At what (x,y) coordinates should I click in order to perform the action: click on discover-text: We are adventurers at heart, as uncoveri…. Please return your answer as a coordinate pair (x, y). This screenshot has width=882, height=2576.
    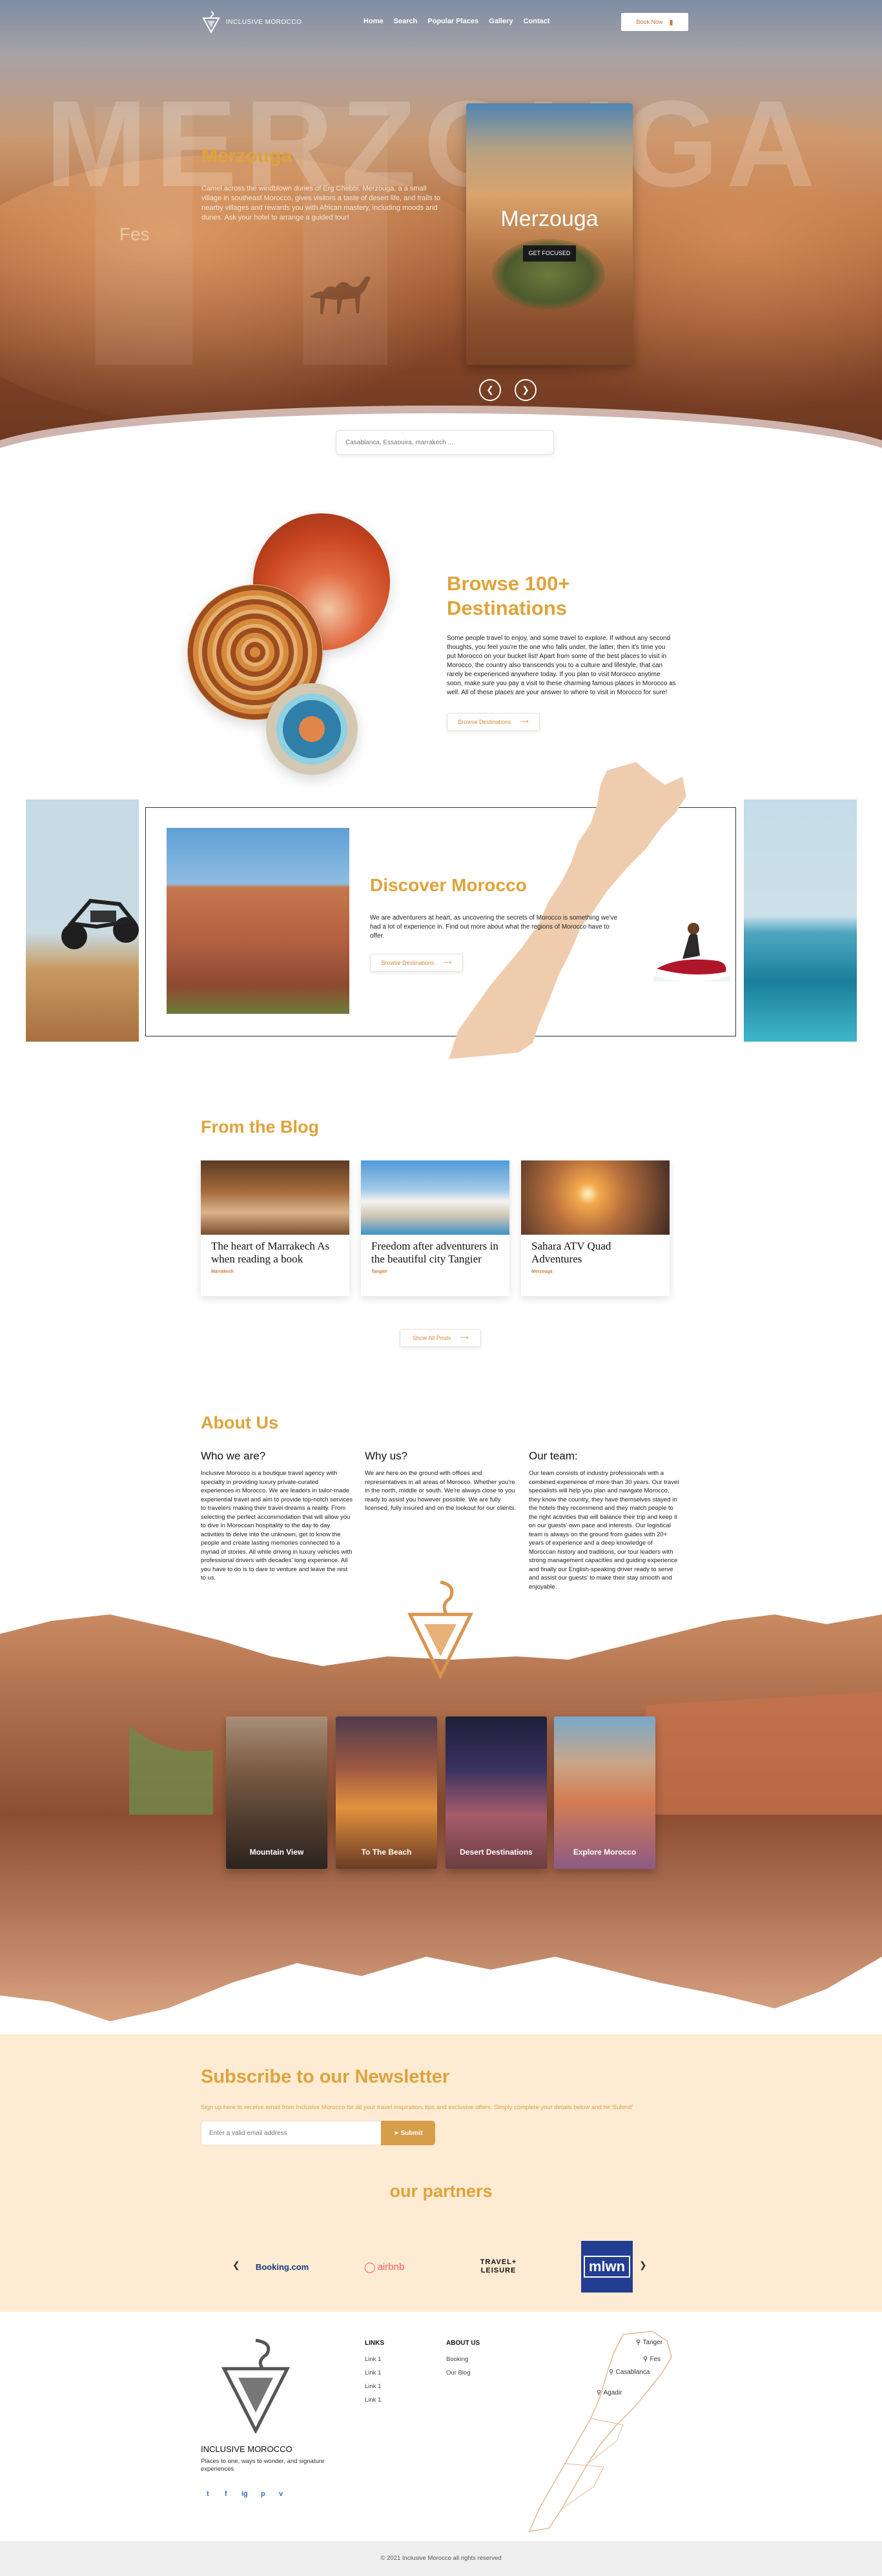
    Looking at the image, I should click on (494, 927).